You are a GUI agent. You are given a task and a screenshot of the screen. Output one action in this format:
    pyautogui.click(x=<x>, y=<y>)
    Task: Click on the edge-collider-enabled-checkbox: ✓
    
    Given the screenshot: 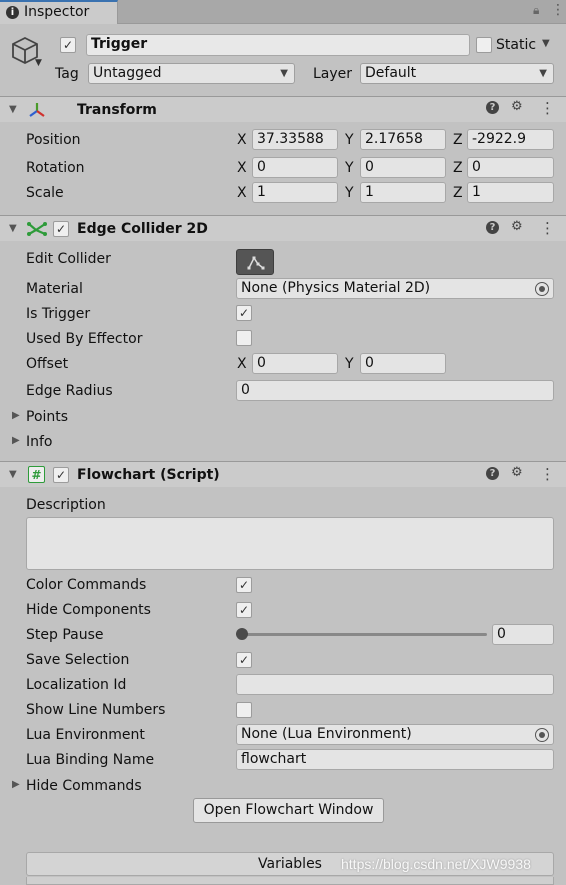 What is the action you would take?
    pyautogui.click(x=61, y=229)
    